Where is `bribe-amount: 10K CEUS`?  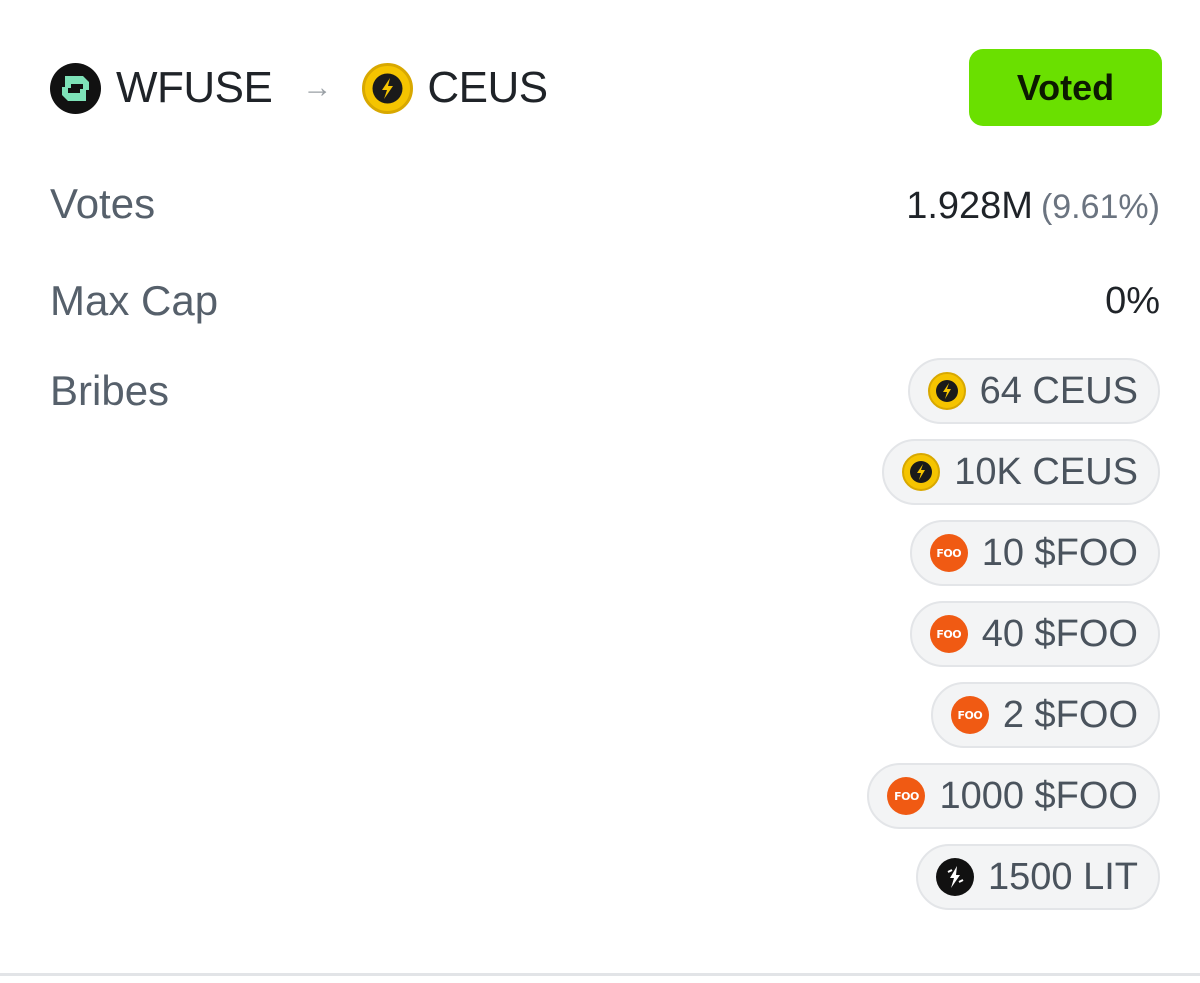 bribe-amount: 10K CEUS is located at coordinates (1046, 471).